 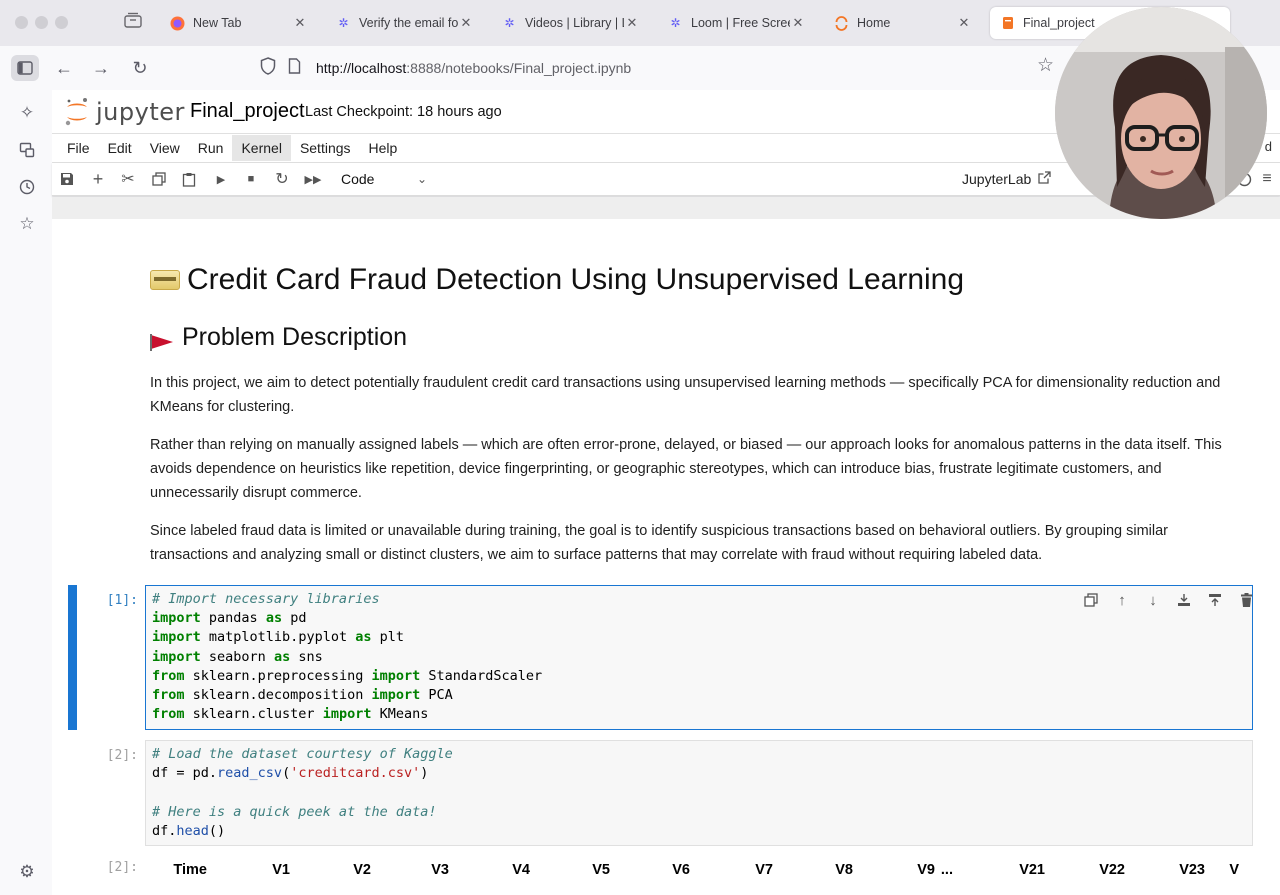 I want to click on column-header: V, so click(x=1234, y=870).